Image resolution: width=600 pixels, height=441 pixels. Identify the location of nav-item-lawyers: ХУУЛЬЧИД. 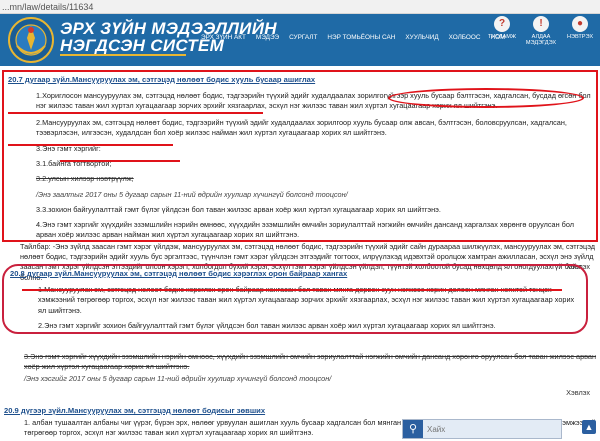
(421, 37).